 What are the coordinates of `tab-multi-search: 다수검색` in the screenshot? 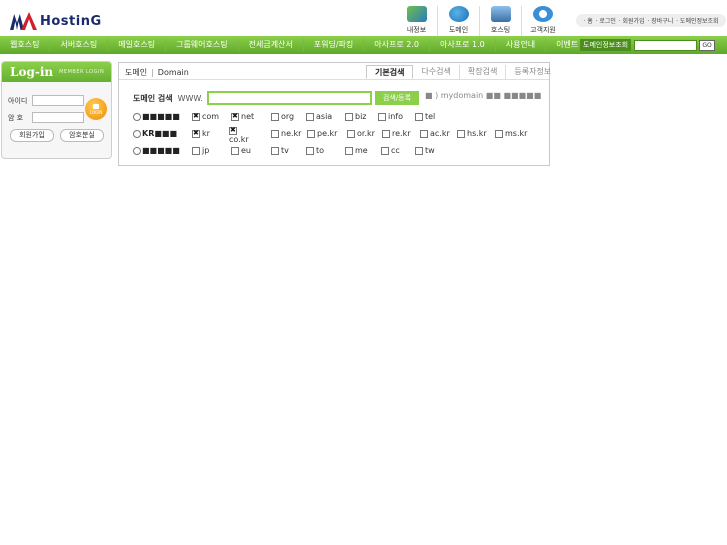 It's located at (436, 72).